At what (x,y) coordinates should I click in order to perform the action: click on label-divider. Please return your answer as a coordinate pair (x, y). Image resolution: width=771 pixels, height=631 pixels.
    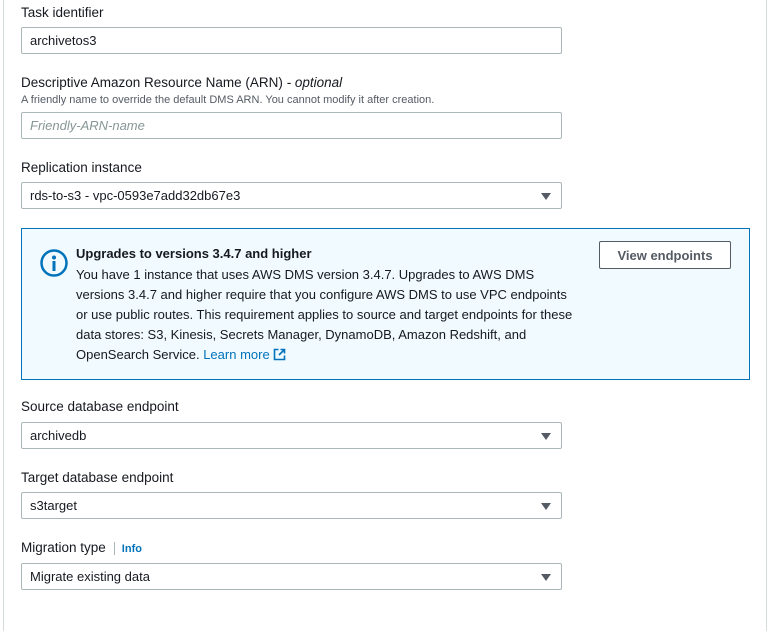
    Looking at the image, I should click on (114, 548).